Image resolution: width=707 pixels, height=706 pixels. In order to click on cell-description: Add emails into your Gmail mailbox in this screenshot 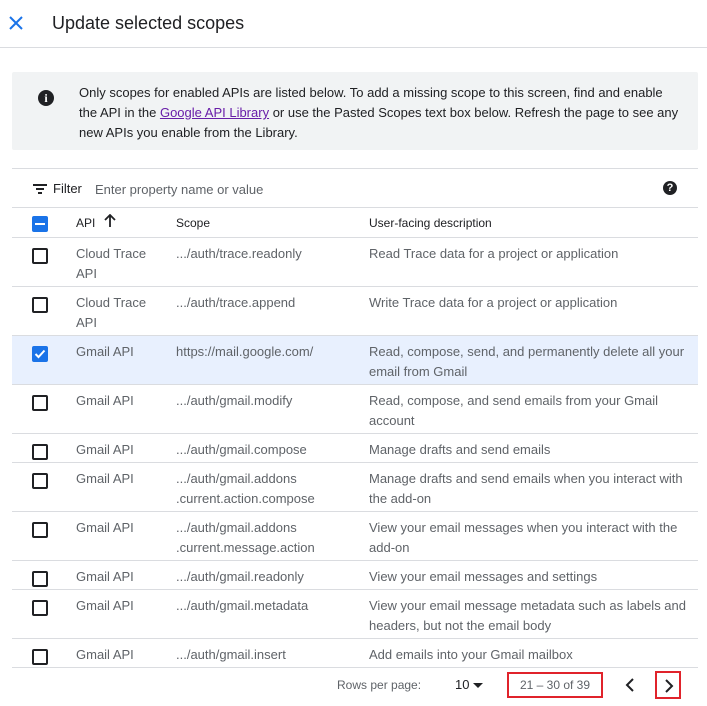, I will do `click(471, 654)`.